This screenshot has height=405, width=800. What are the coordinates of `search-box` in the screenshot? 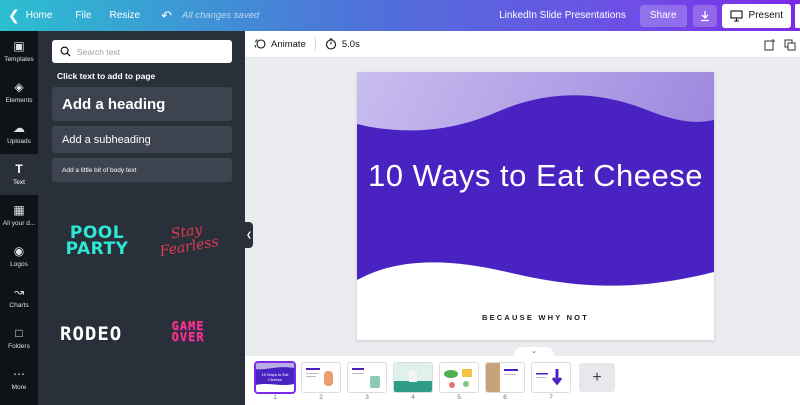 It's located at (142, 51).